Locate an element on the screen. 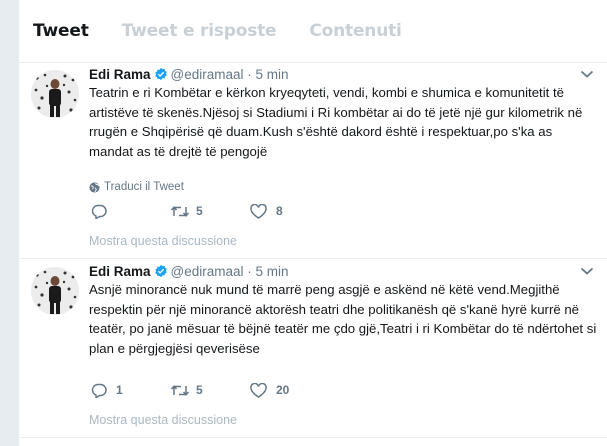 This screenshot has height=446, width=607. timeline-tabs: Tweet Tweet e risposte Contenuti is located at coordinates (313, 31).